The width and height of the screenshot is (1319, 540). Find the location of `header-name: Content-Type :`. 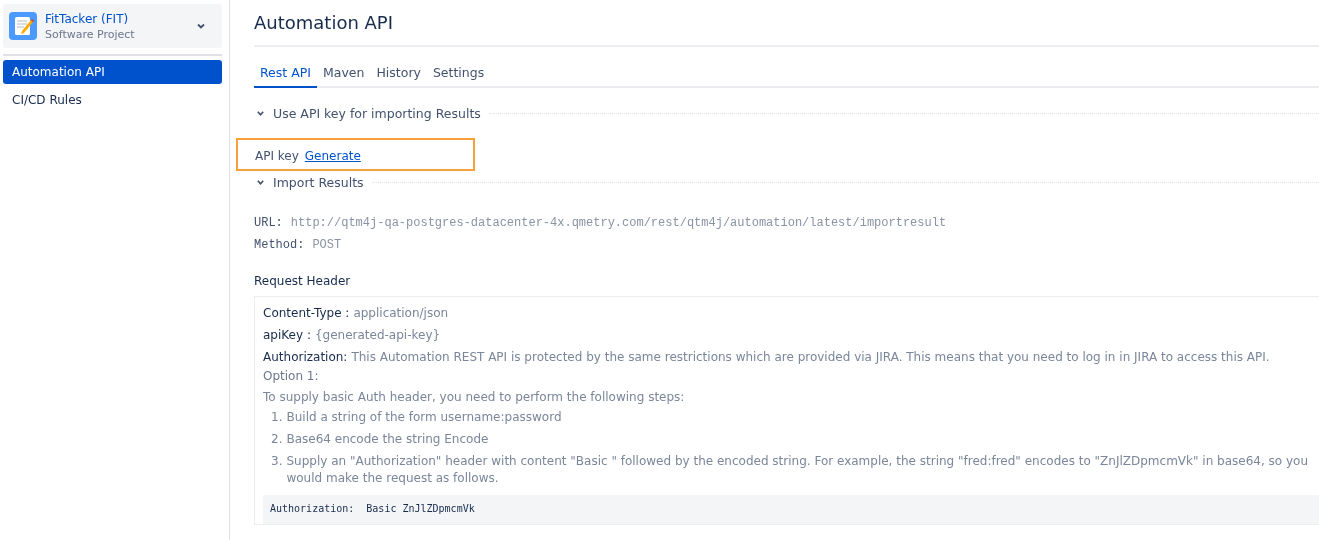

header-name: Content-Type : is located at coordinates (306, 313).